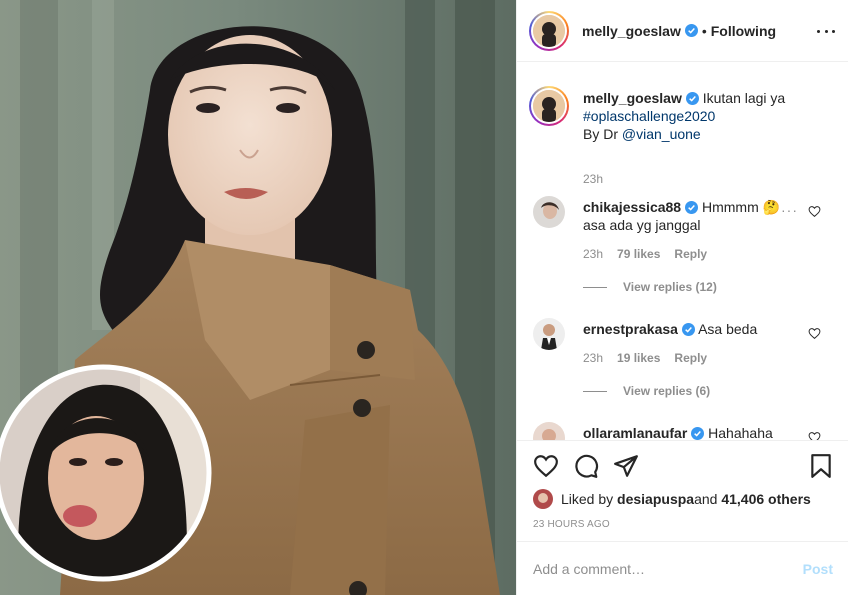  What do you see at coordinates (649, 116) in the screenshot?
I see `caption-hashtag: #oplaschallenge2020` at bounding box center [649, 116].